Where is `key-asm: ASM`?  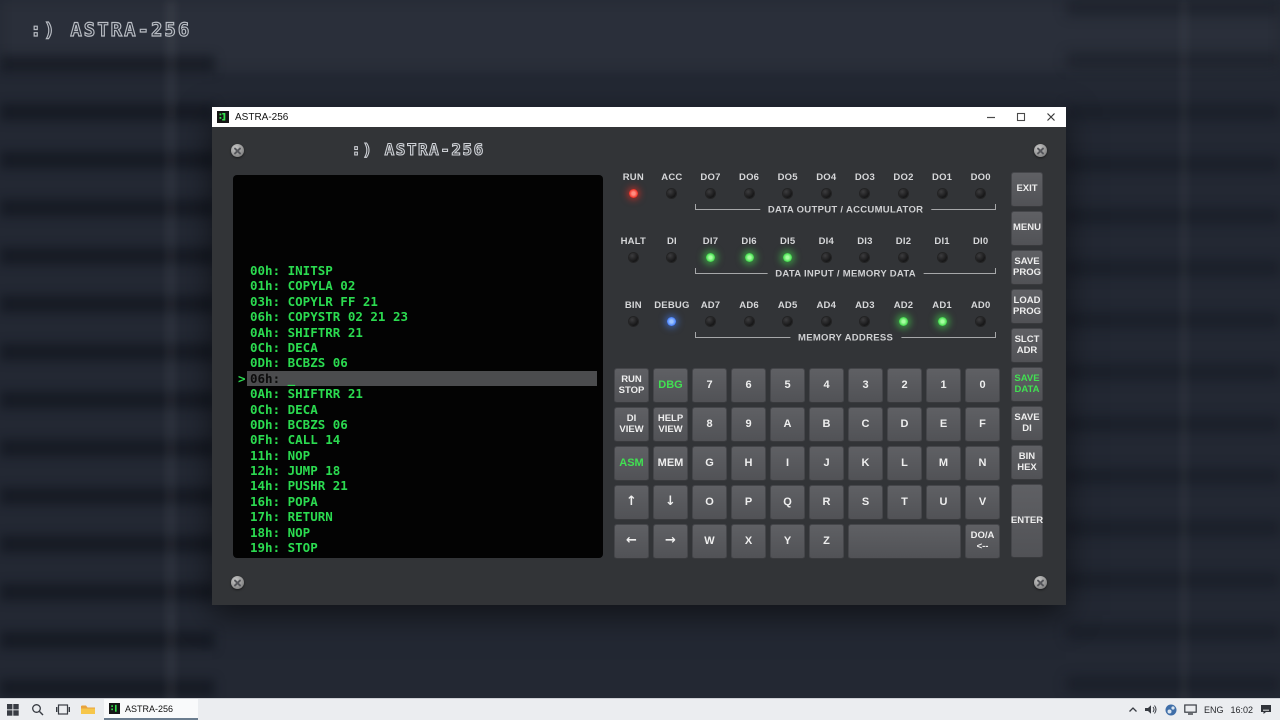 key-asm: ASM is located at coordinates (631, 463).